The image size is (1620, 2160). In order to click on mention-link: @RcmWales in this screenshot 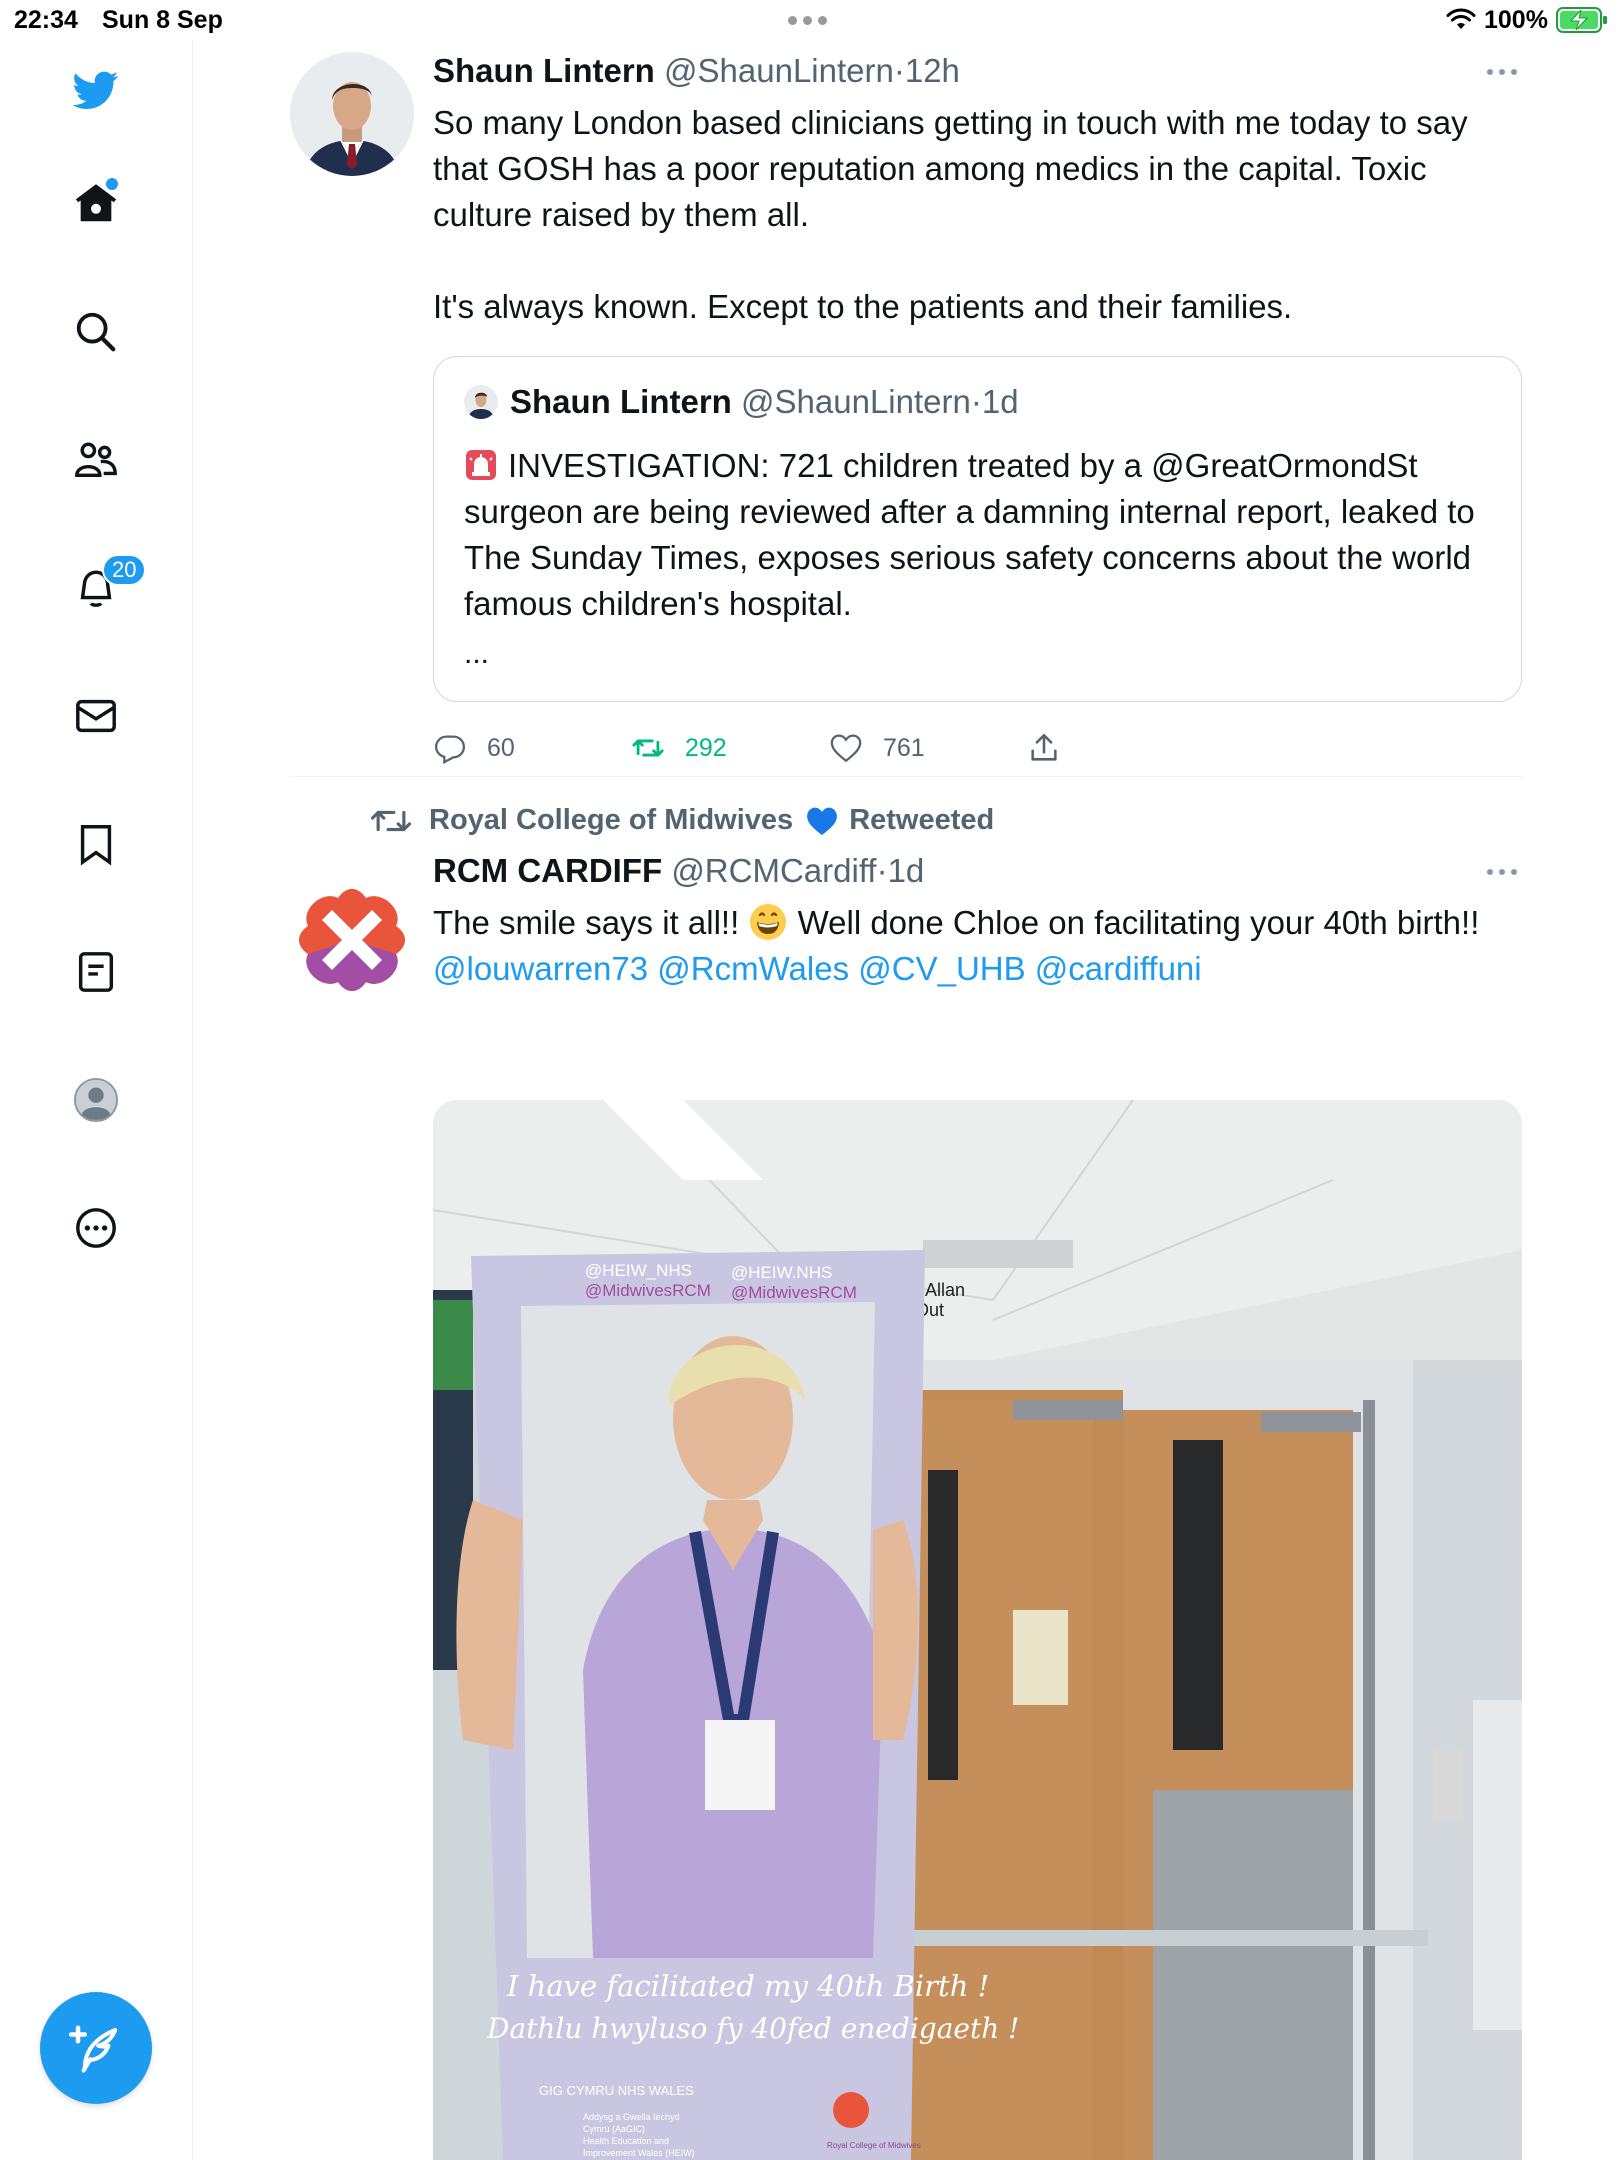, I will do `click(753, 968)`.